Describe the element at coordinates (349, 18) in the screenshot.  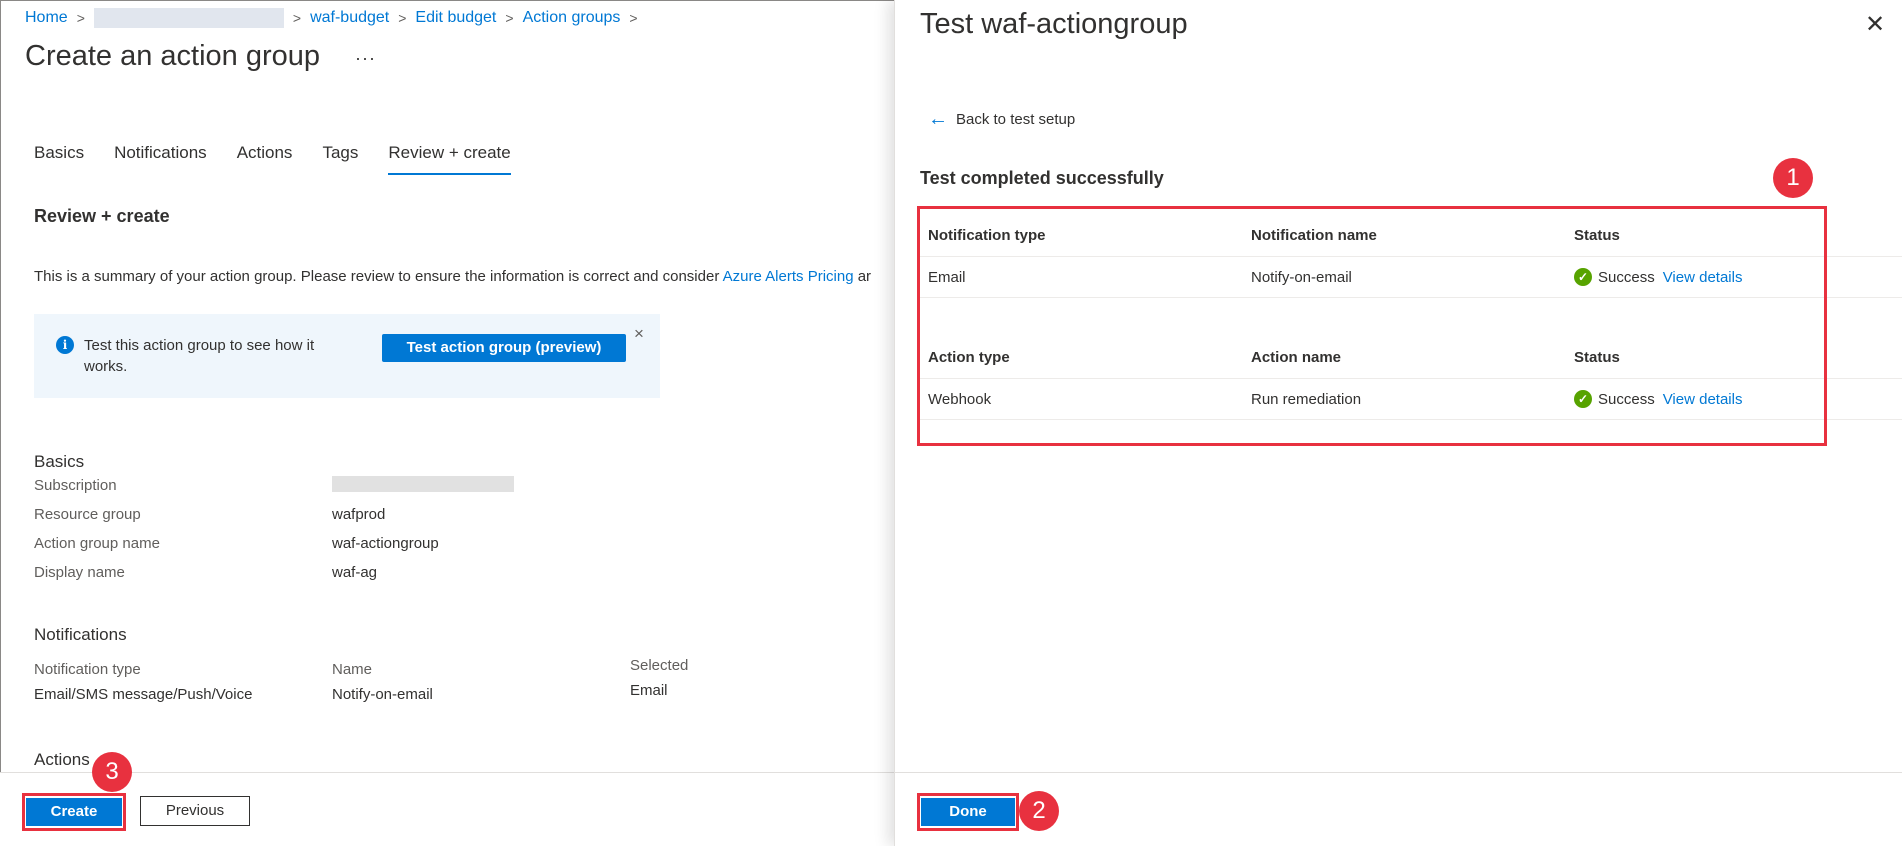
I see `breadcrumb-budget: waf-budget` at that location.